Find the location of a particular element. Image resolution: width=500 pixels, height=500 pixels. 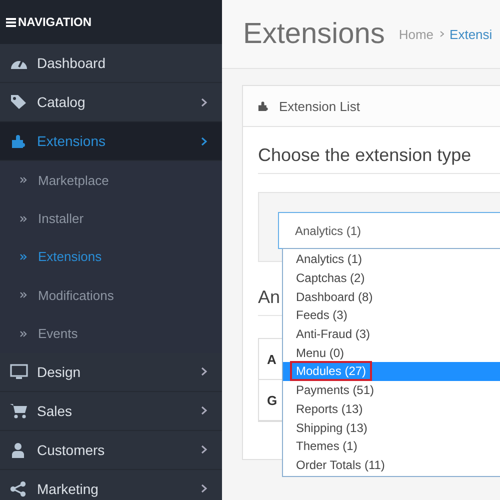

monitor-icon is located at coordinates (19, 372).